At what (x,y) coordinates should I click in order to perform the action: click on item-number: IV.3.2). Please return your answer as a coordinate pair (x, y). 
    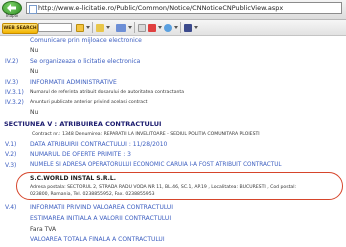
    Looking at the image, I should click on (14, 102).